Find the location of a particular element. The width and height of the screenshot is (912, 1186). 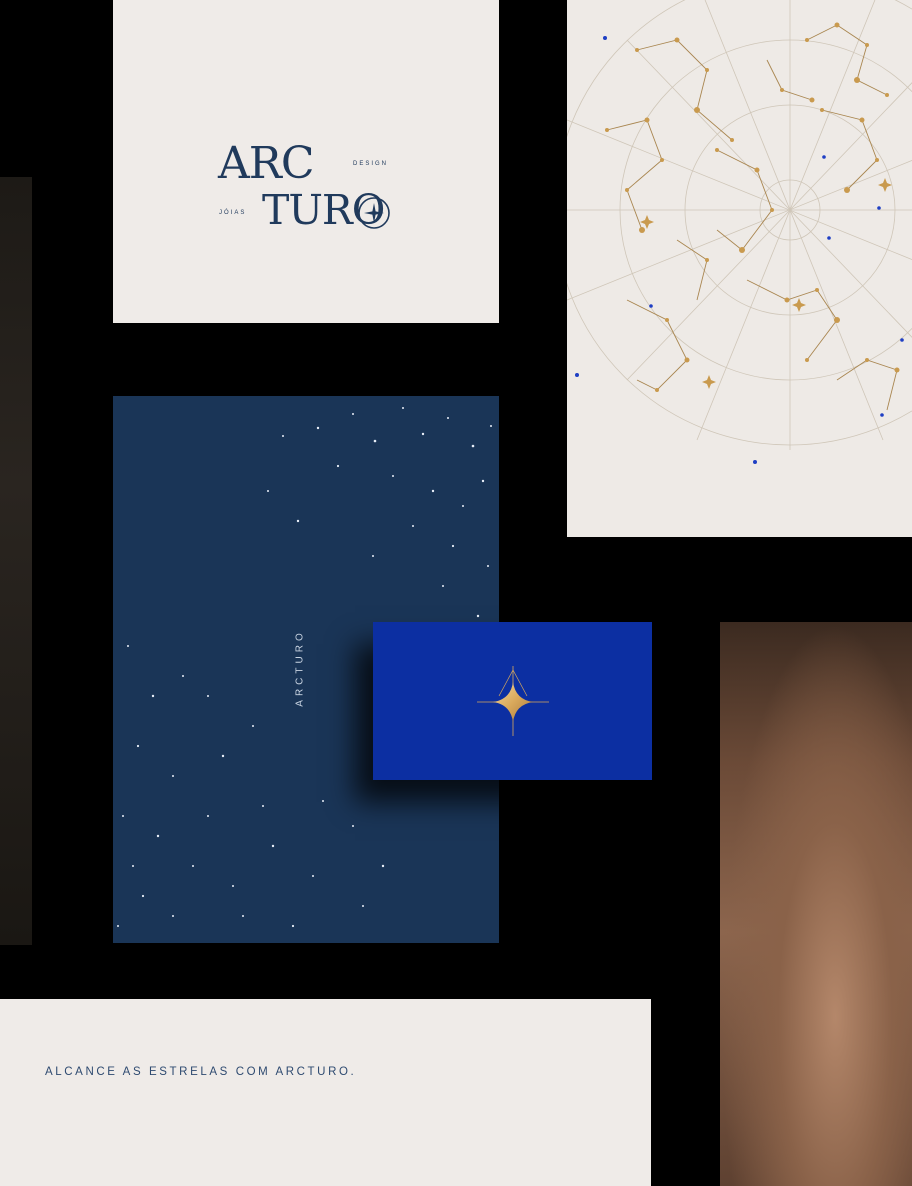

blue-business-card is located at coordinates (512, 701).